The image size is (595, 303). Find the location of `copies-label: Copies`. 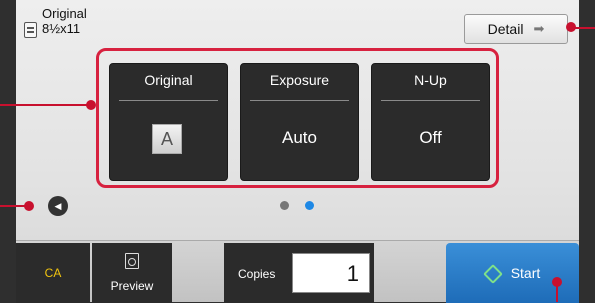

copies-label: Copies is located at coordinates (257, 274).